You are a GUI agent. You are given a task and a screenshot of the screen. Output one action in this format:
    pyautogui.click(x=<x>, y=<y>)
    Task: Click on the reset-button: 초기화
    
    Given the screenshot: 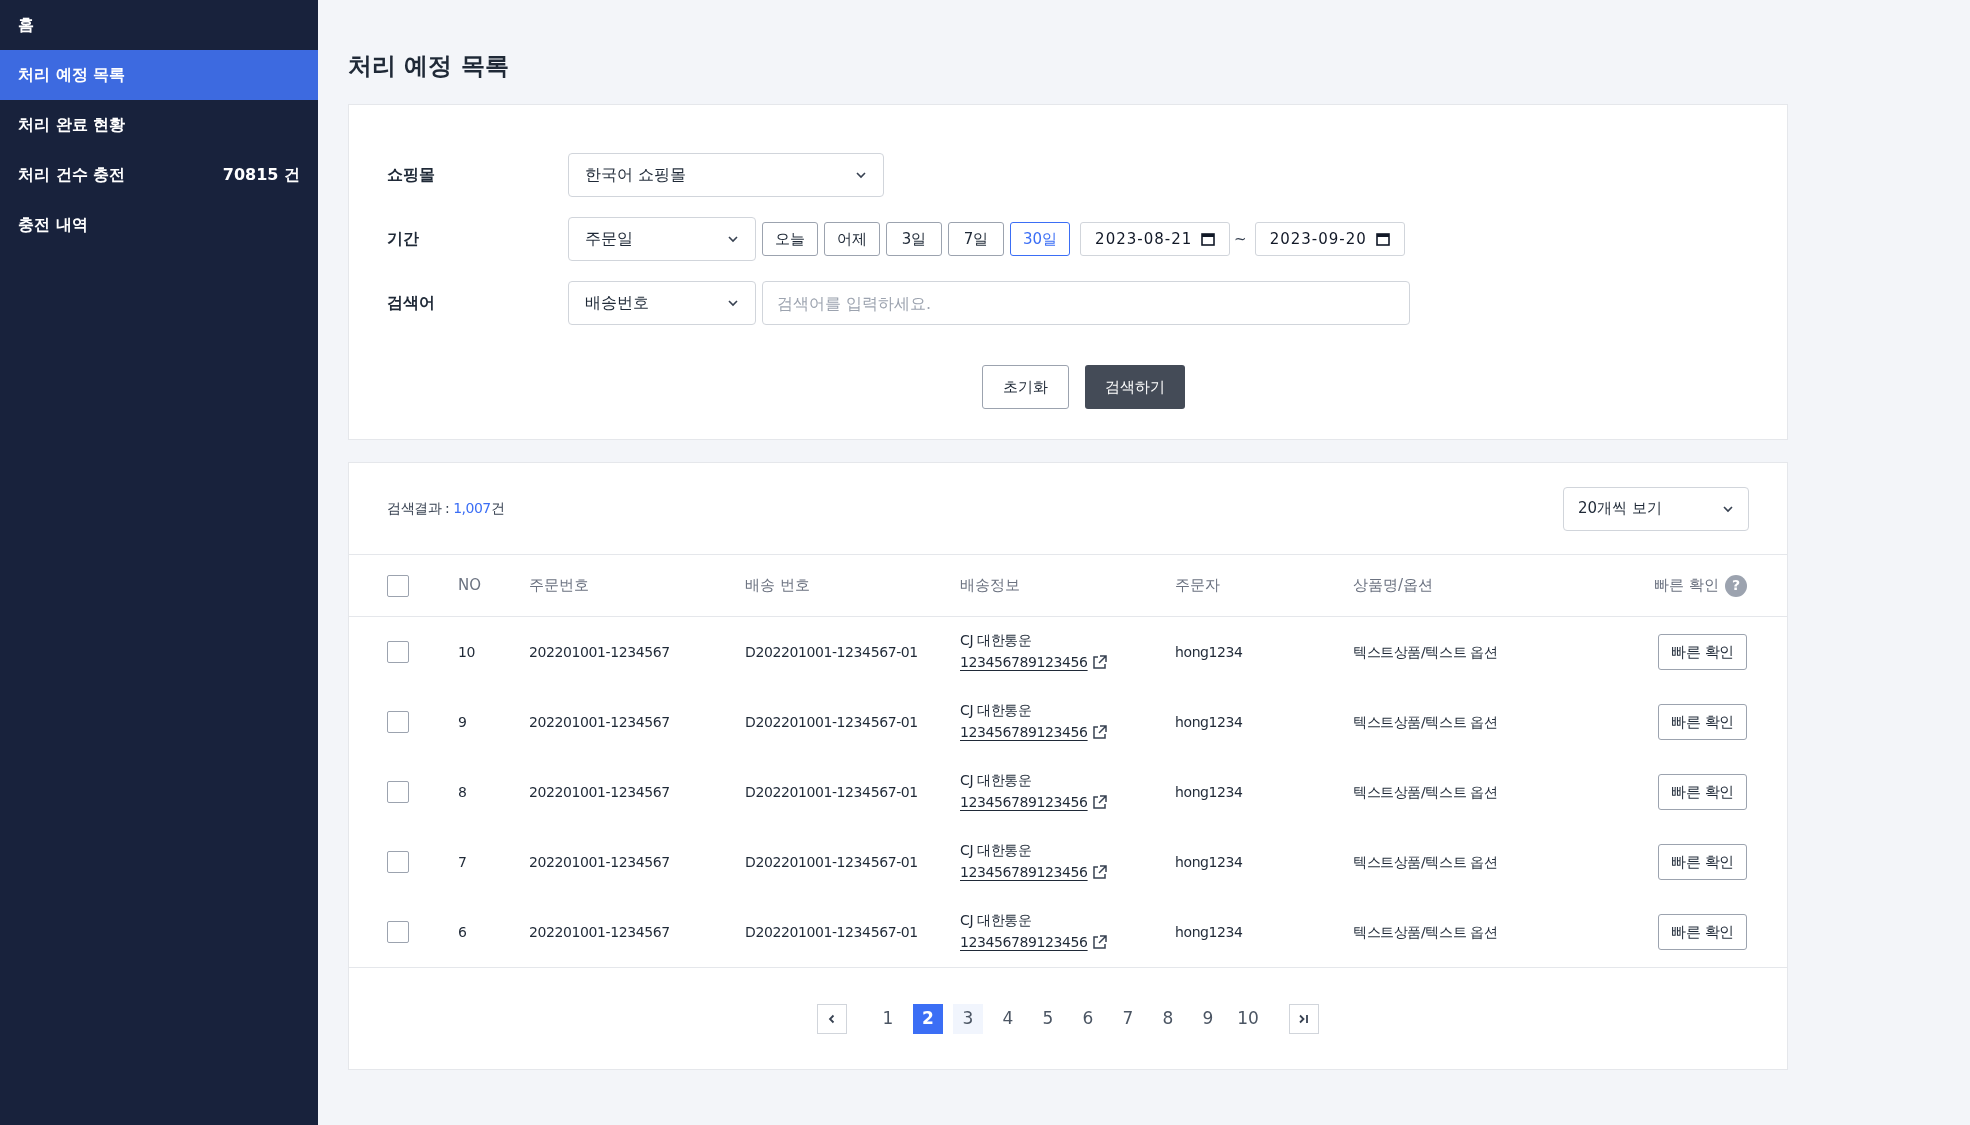 What is the action you would take?
    pyautogui.click(x=1025, y=387)
    